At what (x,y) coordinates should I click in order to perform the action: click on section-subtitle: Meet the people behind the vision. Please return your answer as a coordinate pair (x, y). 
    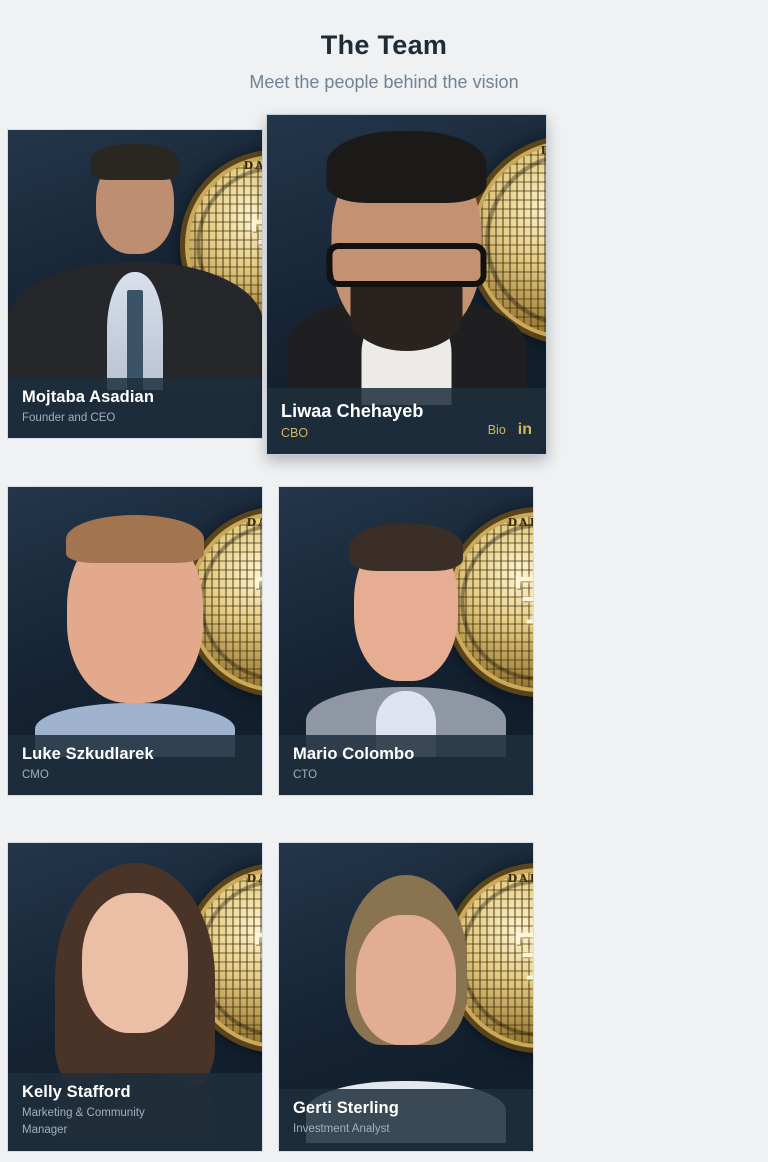
    Looking at the image, I should click on (384, 82).